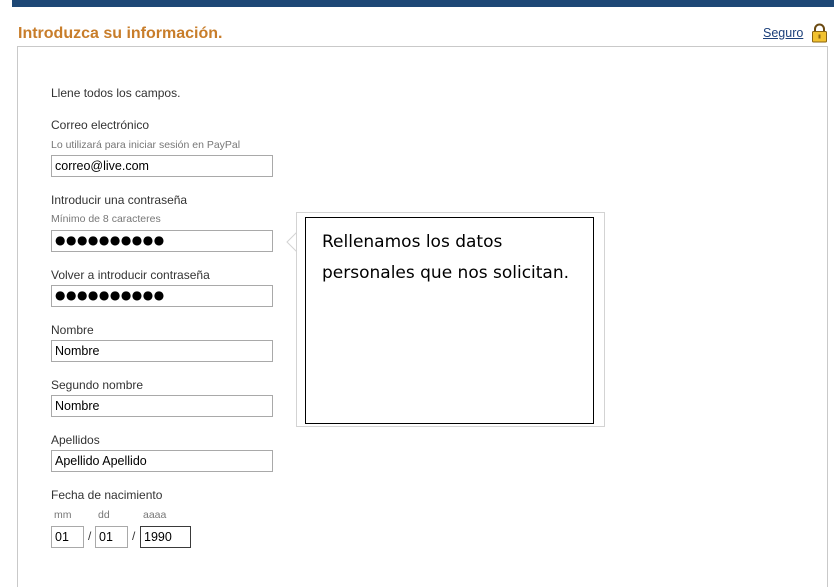 The image size is (840, 587). What do you see at coordinates (63, 515) in the screenshot?
I see `birthdate-month-hint: mm` at bounding box center [63, 515].